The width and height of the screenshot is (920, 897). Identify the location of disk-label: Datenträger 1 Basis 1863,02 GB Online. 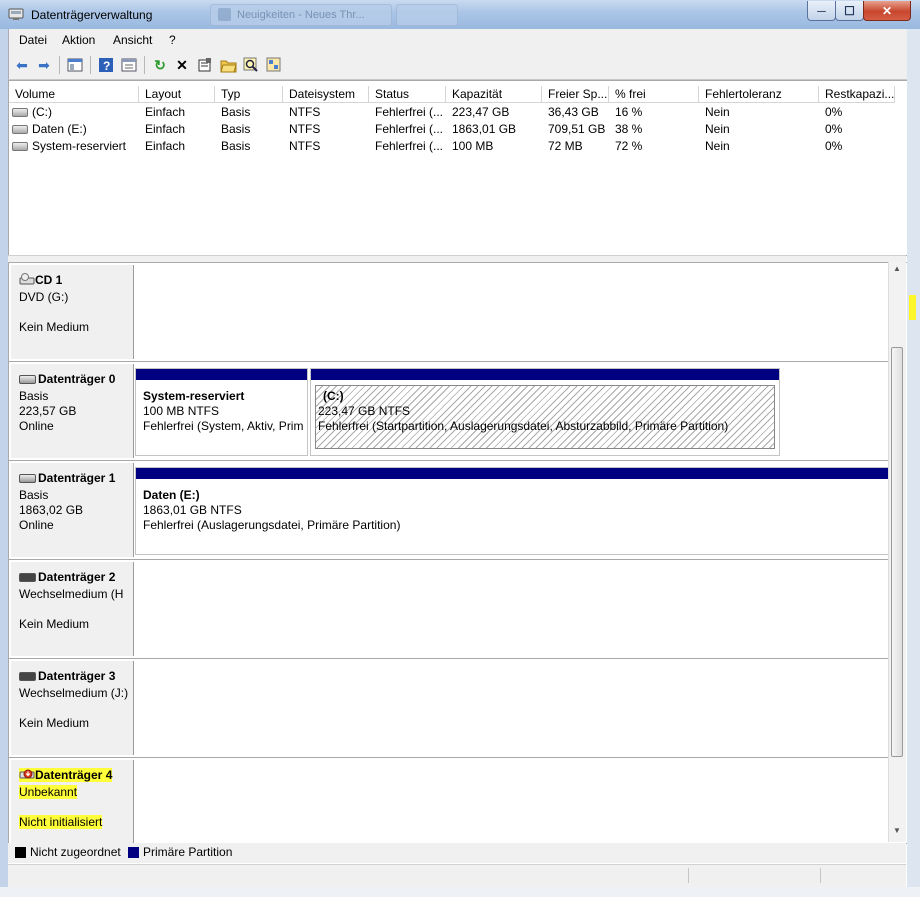
(72, 510).